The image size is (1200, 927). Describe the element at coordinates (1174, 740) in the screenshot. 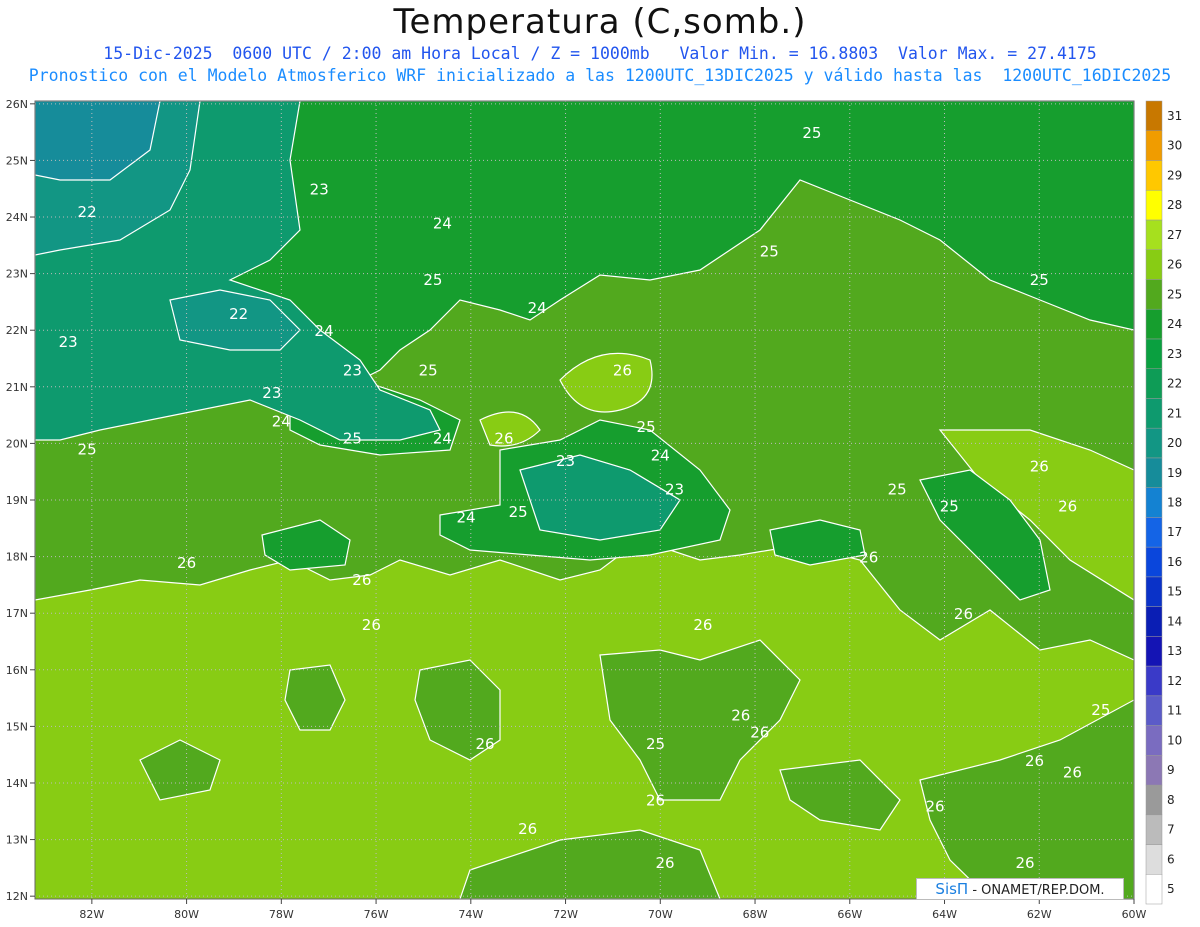

I see `colorbar-label: 10` at that location.